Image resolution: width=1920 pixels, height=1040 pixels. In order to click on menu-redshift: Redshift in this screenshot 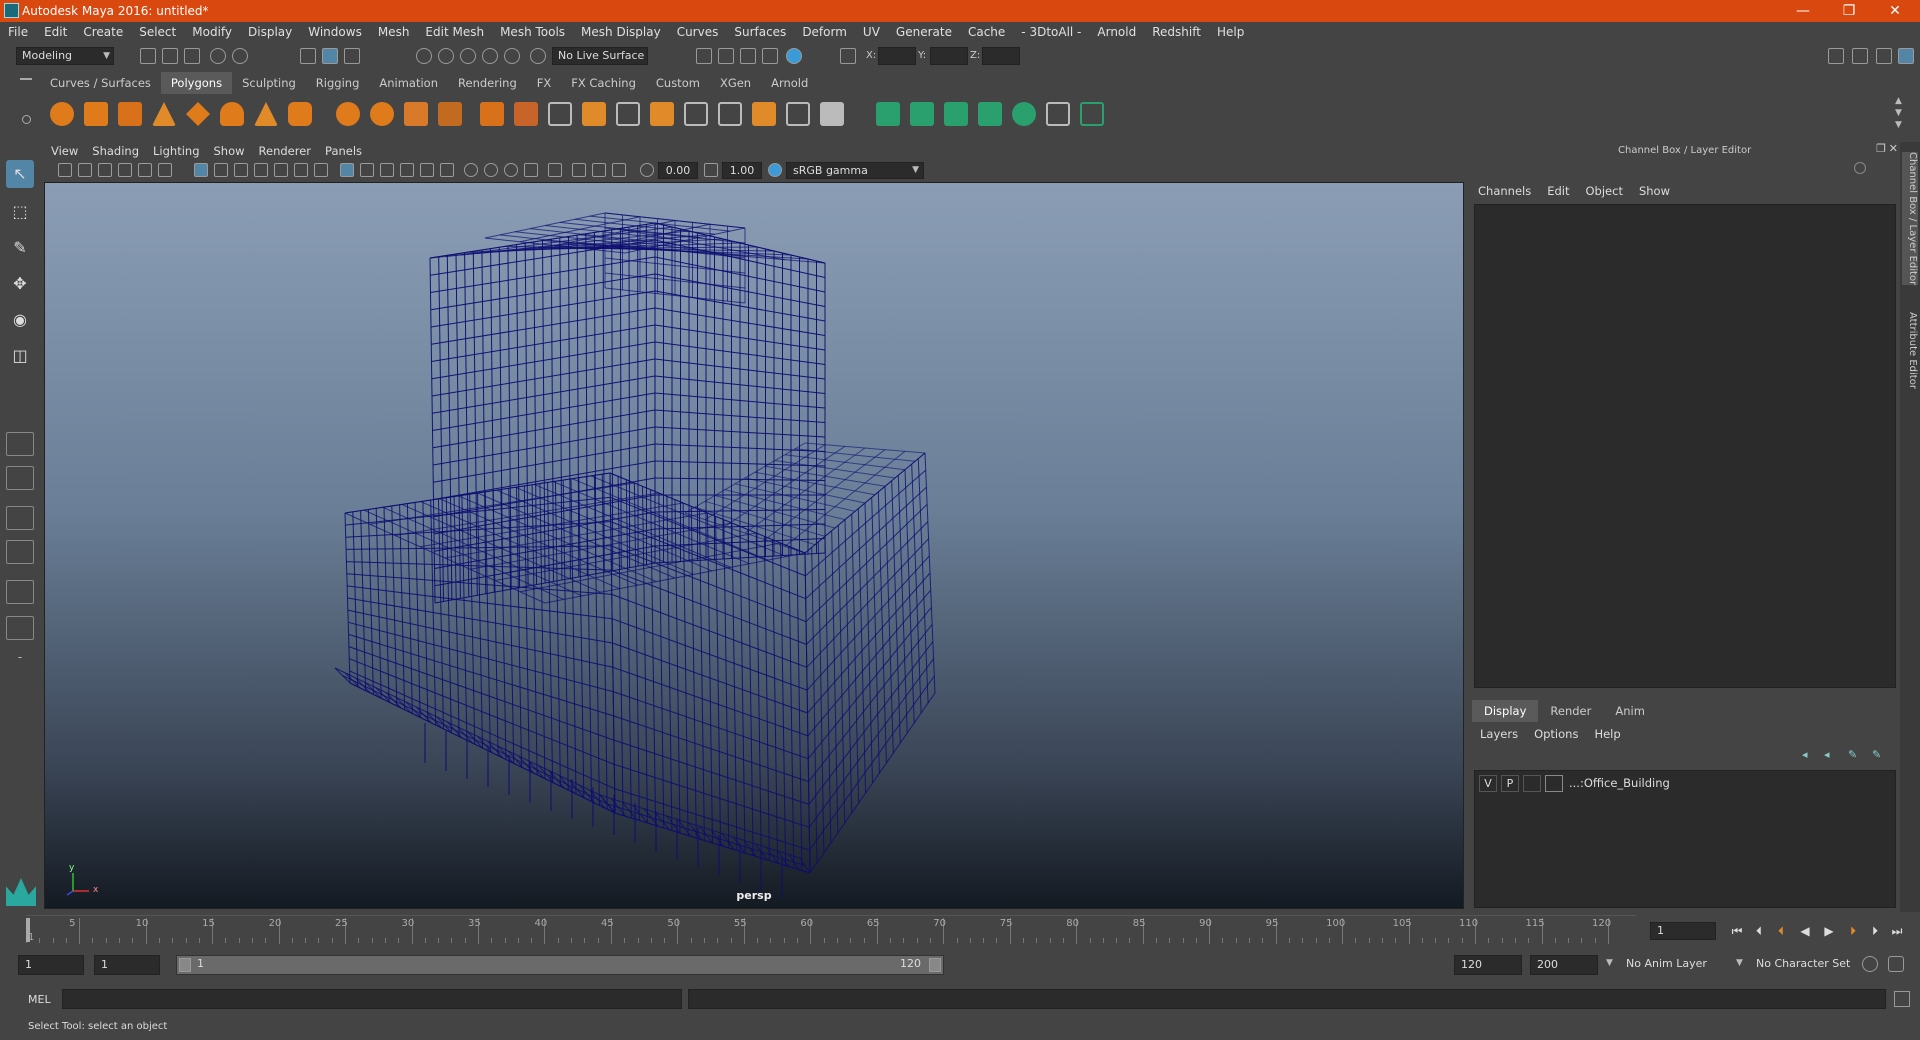, I will do `click(1176, 32)`.